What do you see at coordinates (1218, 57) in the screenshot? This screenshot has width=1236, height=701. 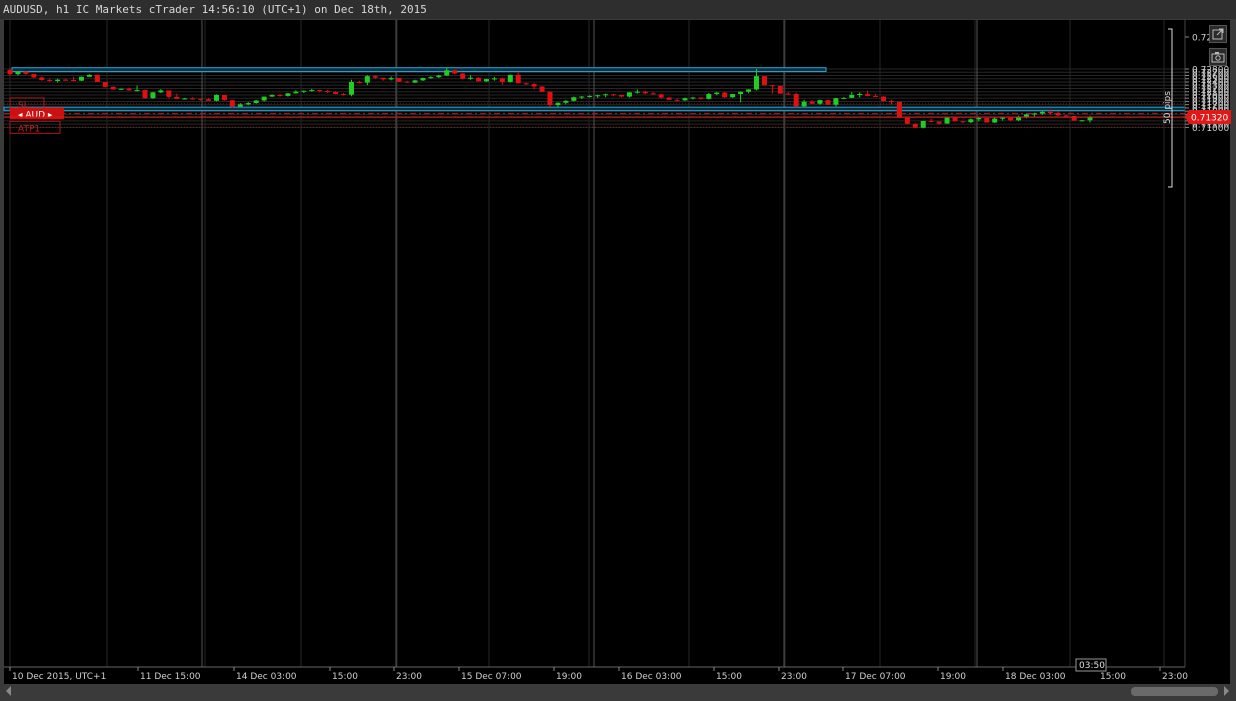 I see `camera-icon` at bounding box center [1218, 57].